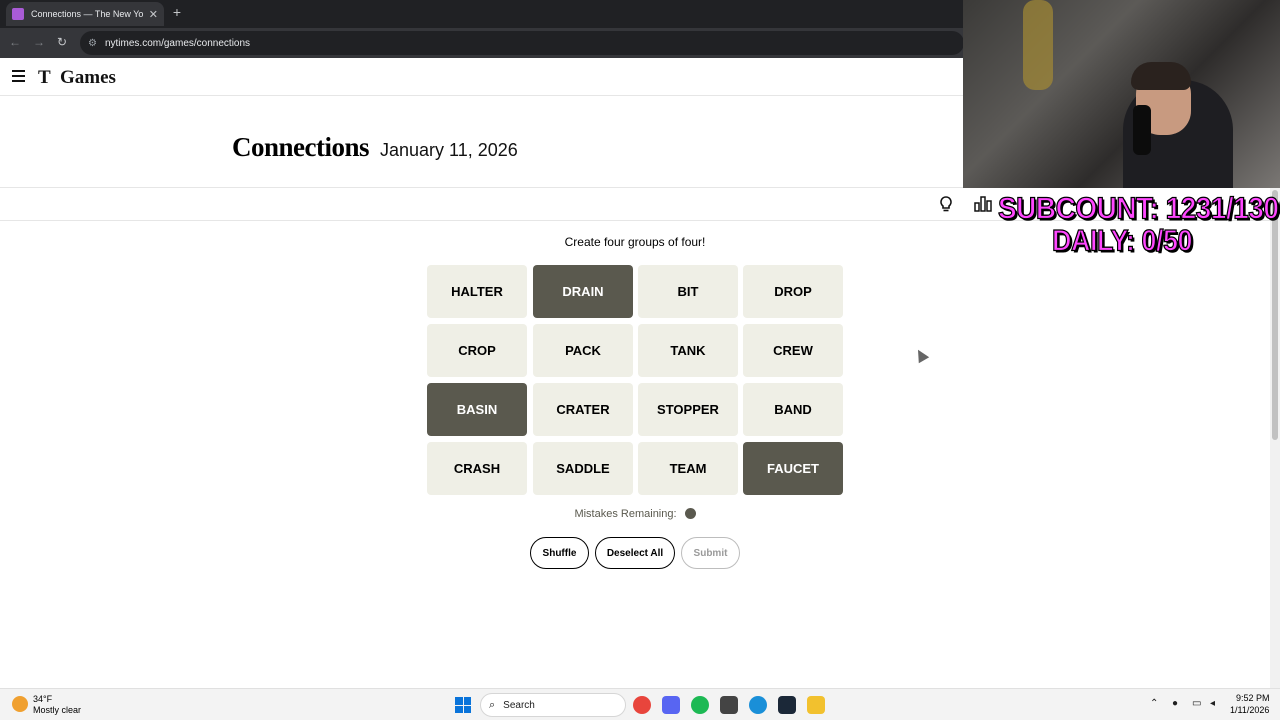  I want to click on word-tile: SADDLE, so click(583, 468).